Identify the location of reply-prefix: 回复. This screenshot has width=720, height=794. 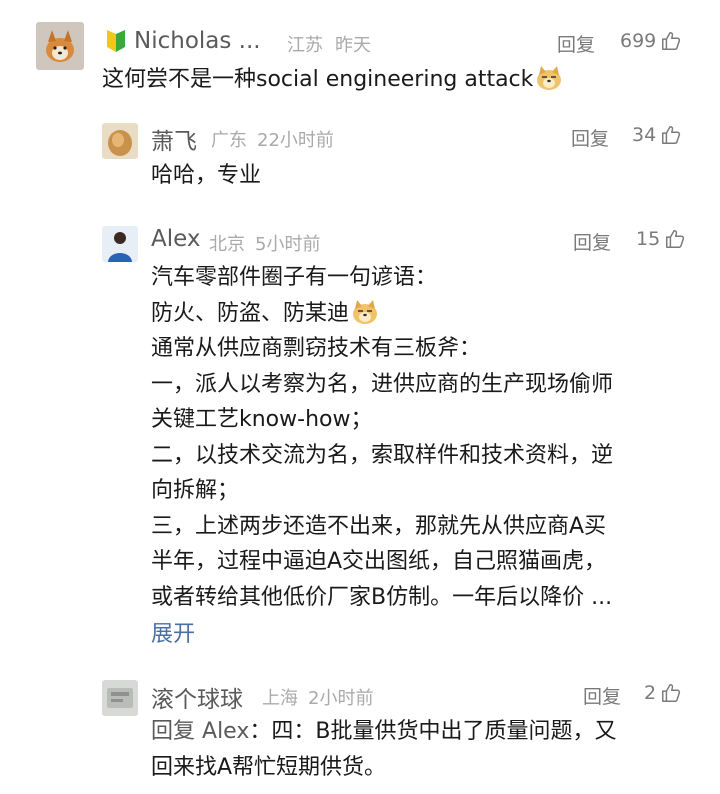
(173, 731).